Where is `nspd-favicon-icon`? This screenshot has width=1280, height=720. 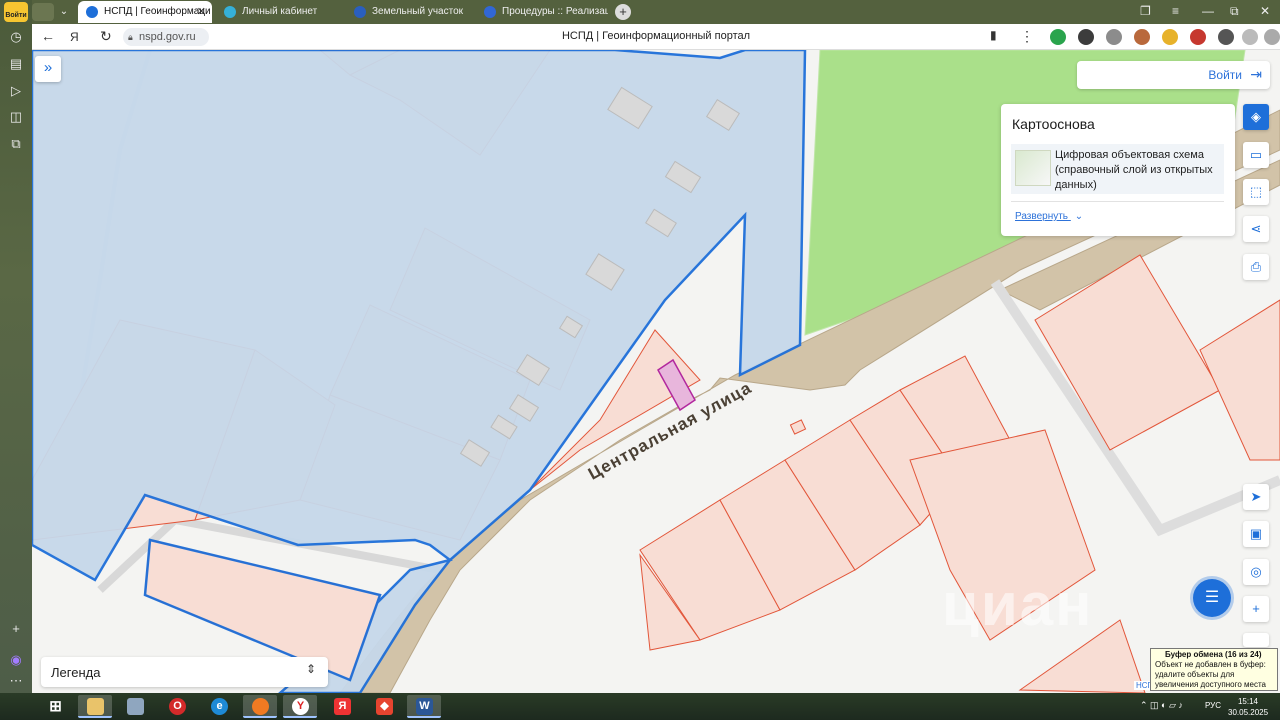
nspd-favicon-icon is located at coordinates (92, 12).